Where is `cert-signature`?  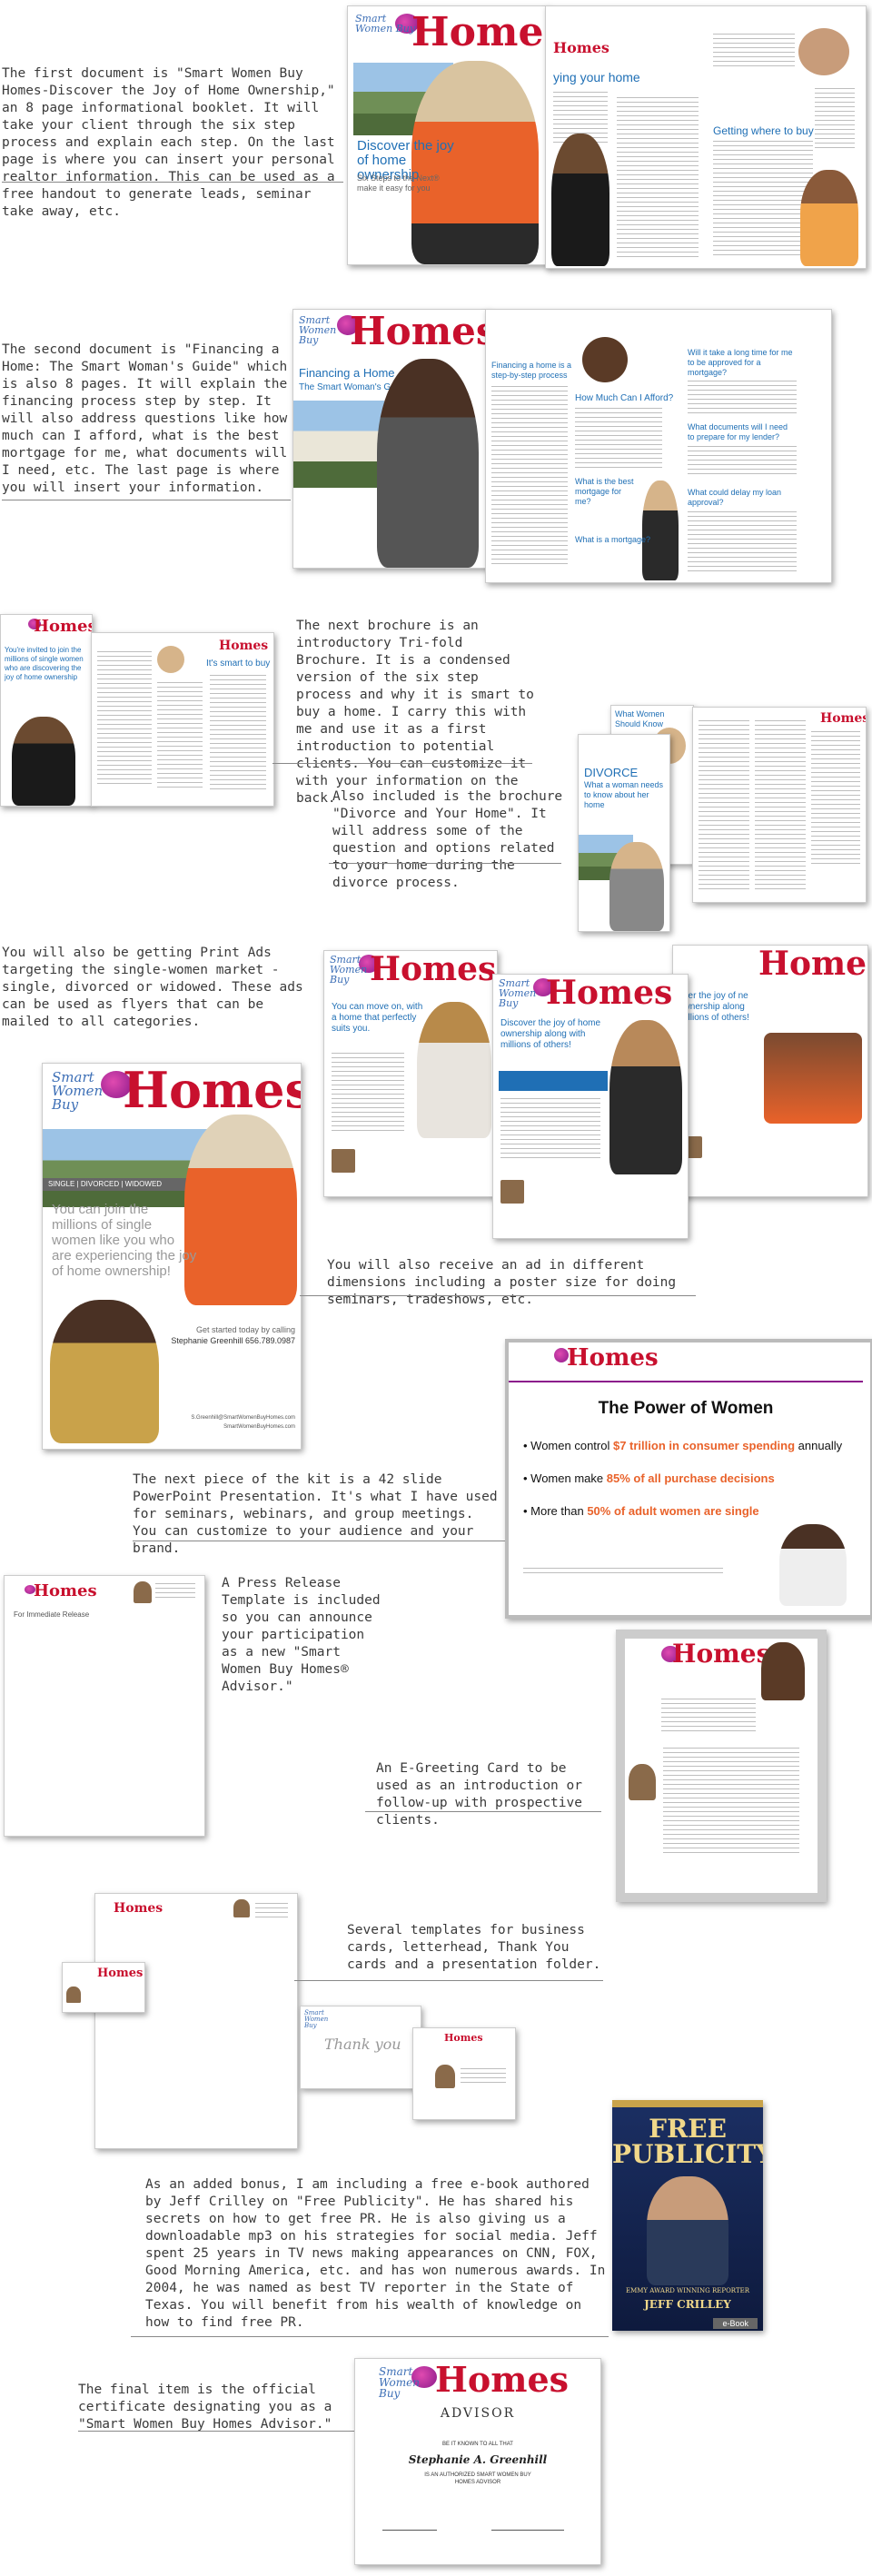 cert-signature is located at coordinates (527, 2522).